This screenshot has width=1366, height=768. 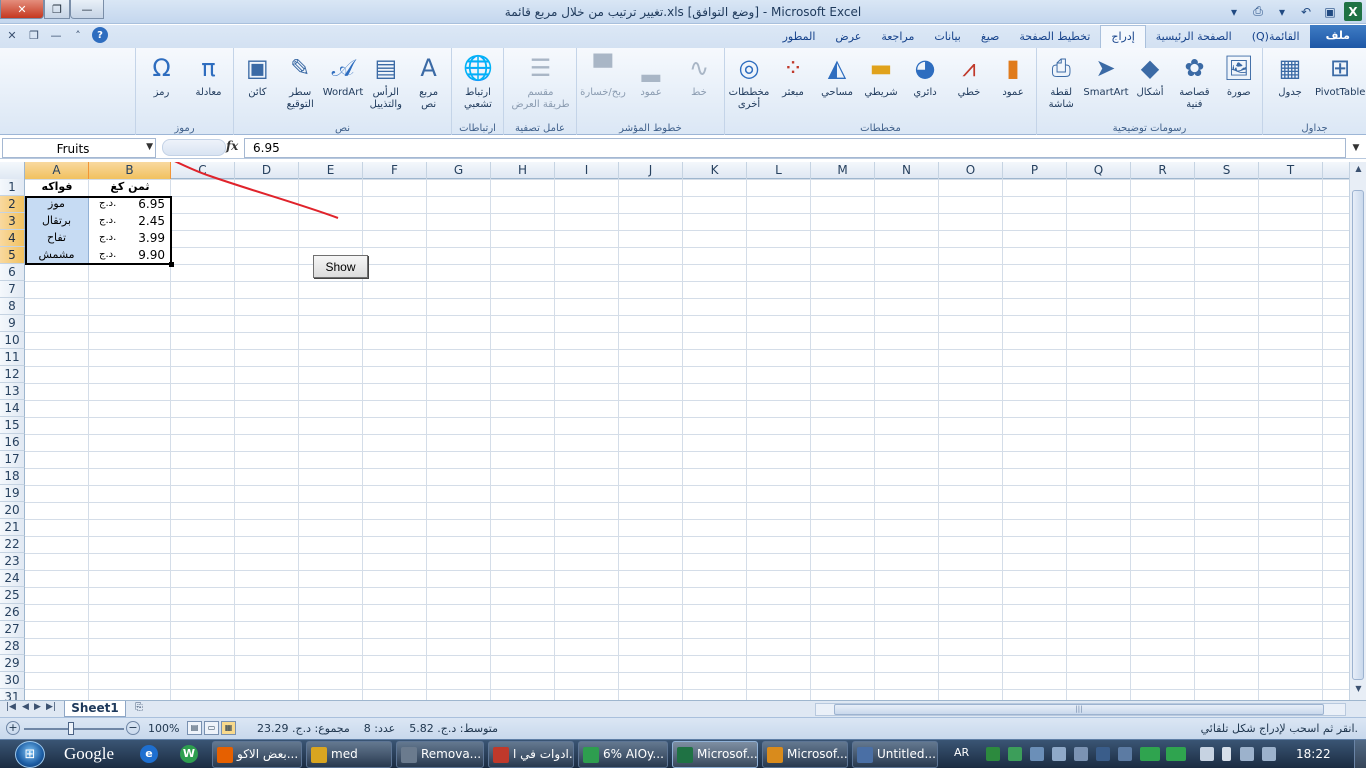 What do you see at coordinates (149, 754) in the screenshot?
I see `internet-explorer-icon: e` at bounding box center [149, 754].